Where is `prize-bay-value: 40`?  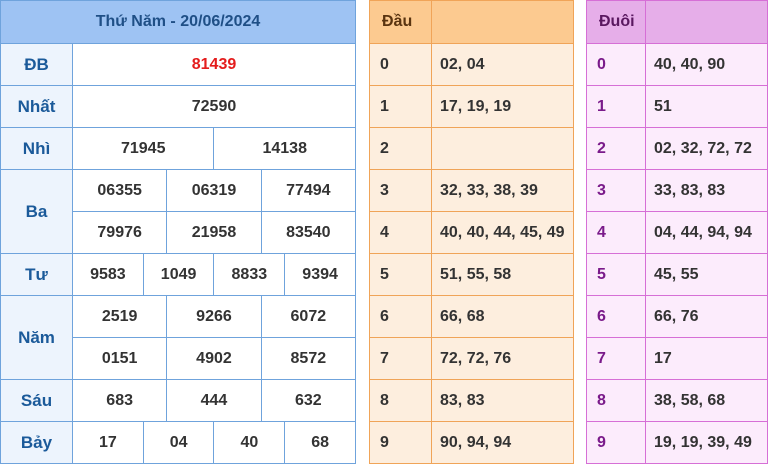
prize-bay-value: 40 is located at coordinates (249, 442).